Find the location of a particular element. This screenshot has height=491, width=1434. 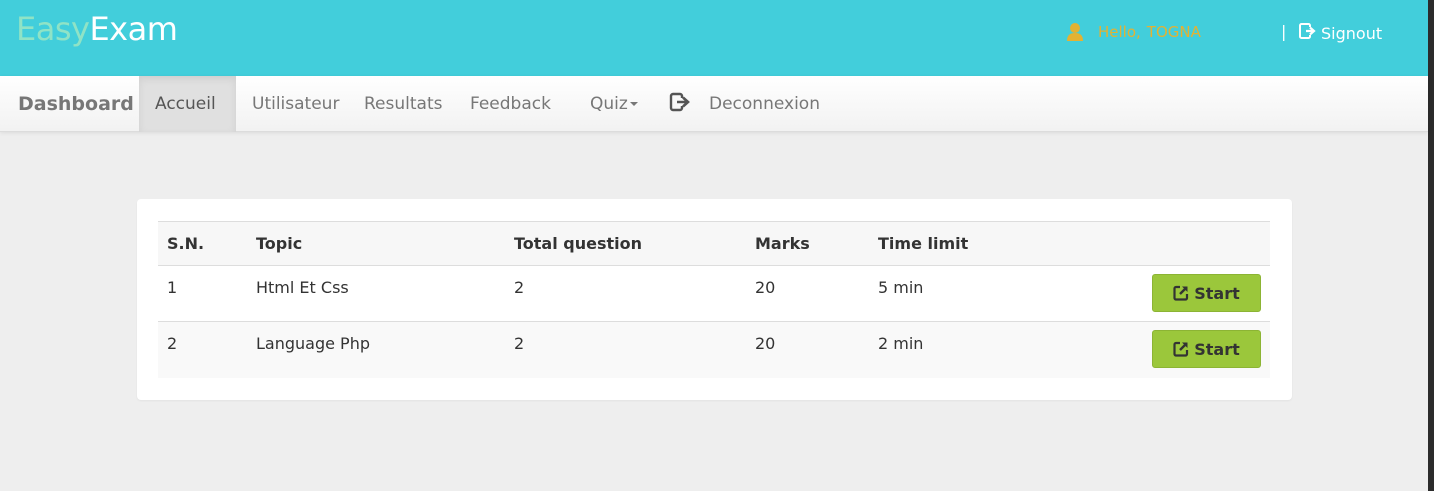

signout-icon is located at coordinates (1308, 33).